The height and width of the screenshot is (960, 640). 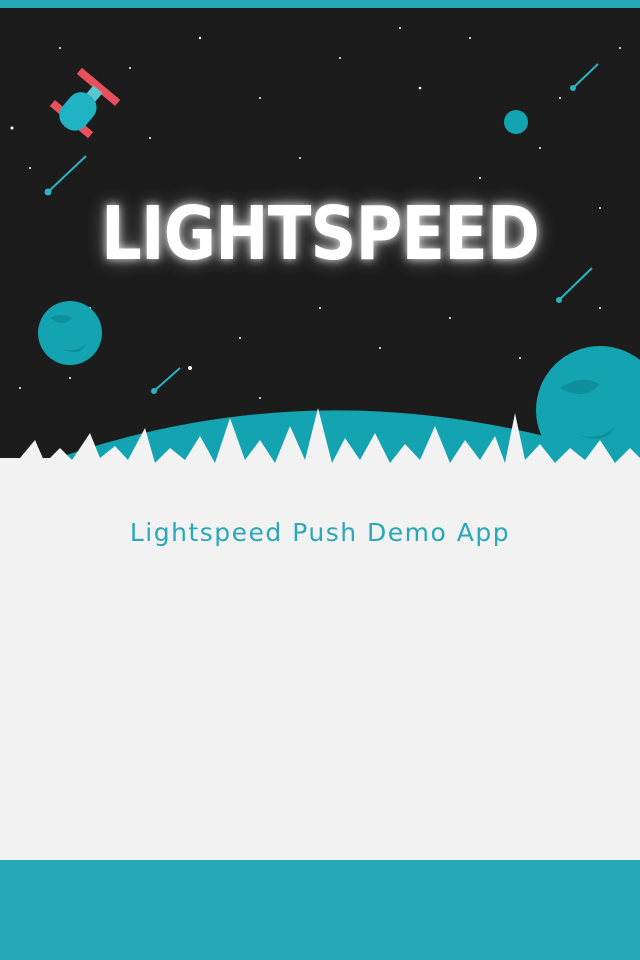 What do you see at coordinates (320, 4) in the screenshot?
I see `top-accent-bar` at bounding box center [320, 4].